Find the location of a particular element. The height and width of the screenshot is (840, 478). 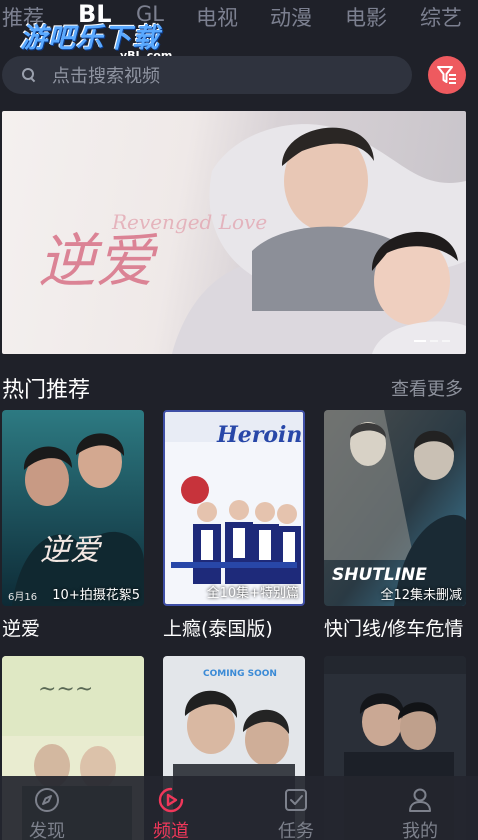

episode-badge: 全10集+特别篇 is located at coordinates (252, 593).